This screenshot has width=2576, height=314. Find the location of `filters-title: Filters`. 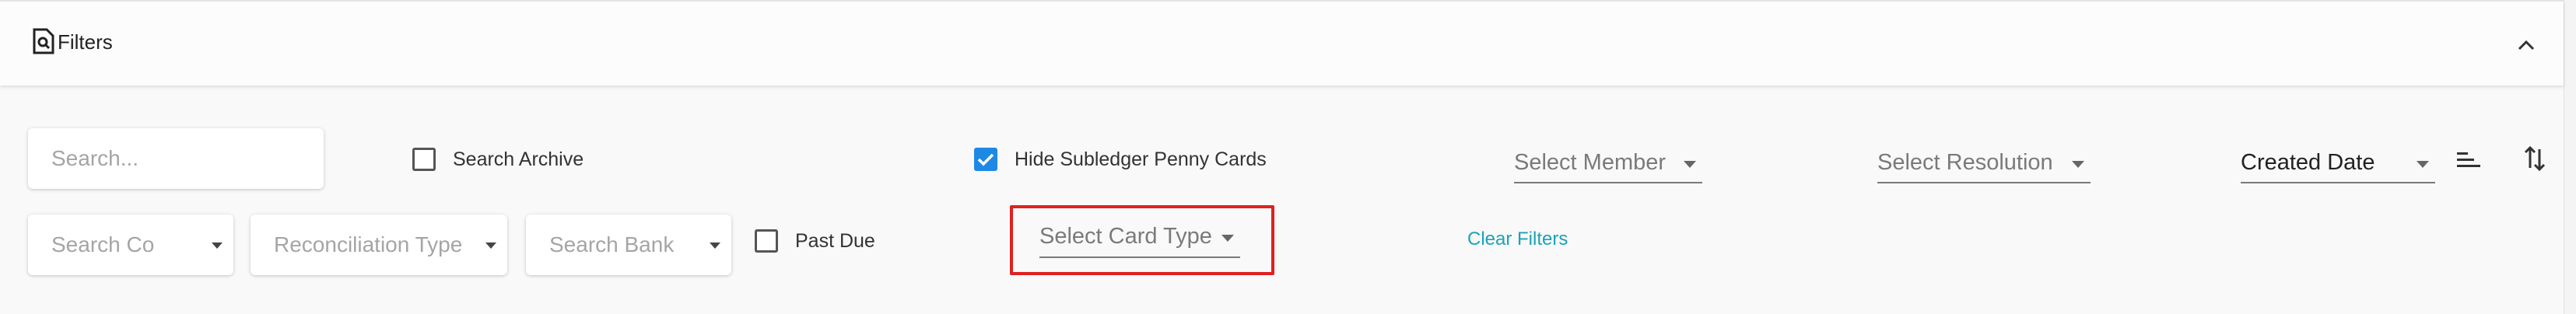

filters-title: Filters is located at coordinates (72, 42).